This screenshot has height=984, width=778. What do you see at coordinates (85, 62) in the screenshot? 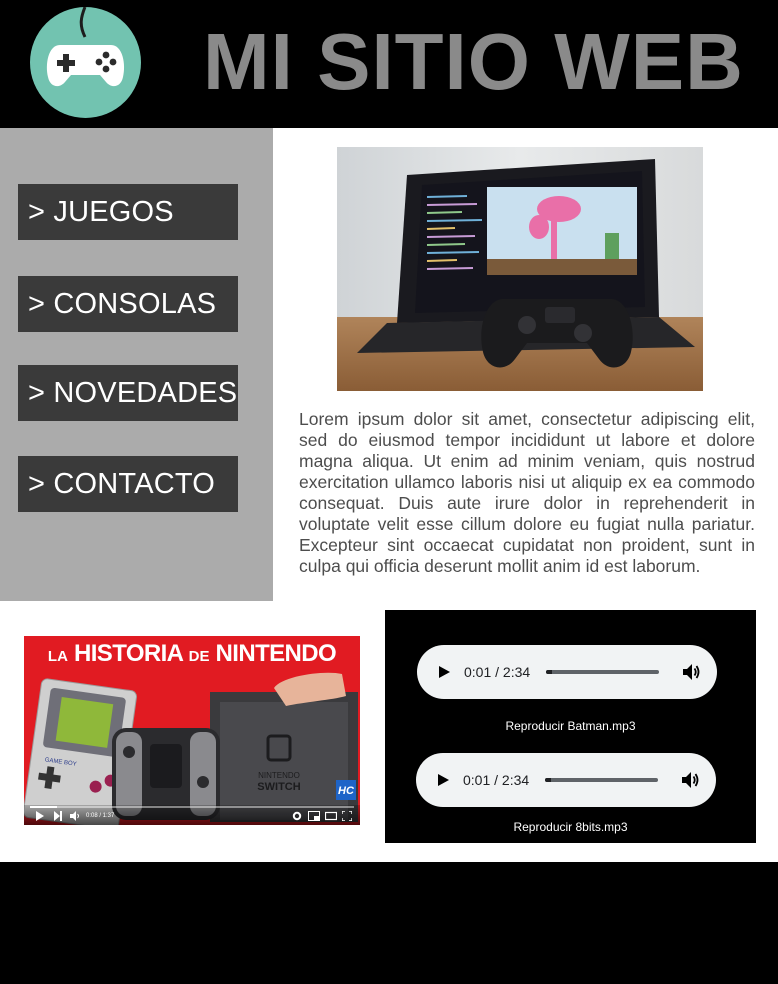
I see `gamepad-icon` at bounding box center [85, 62].